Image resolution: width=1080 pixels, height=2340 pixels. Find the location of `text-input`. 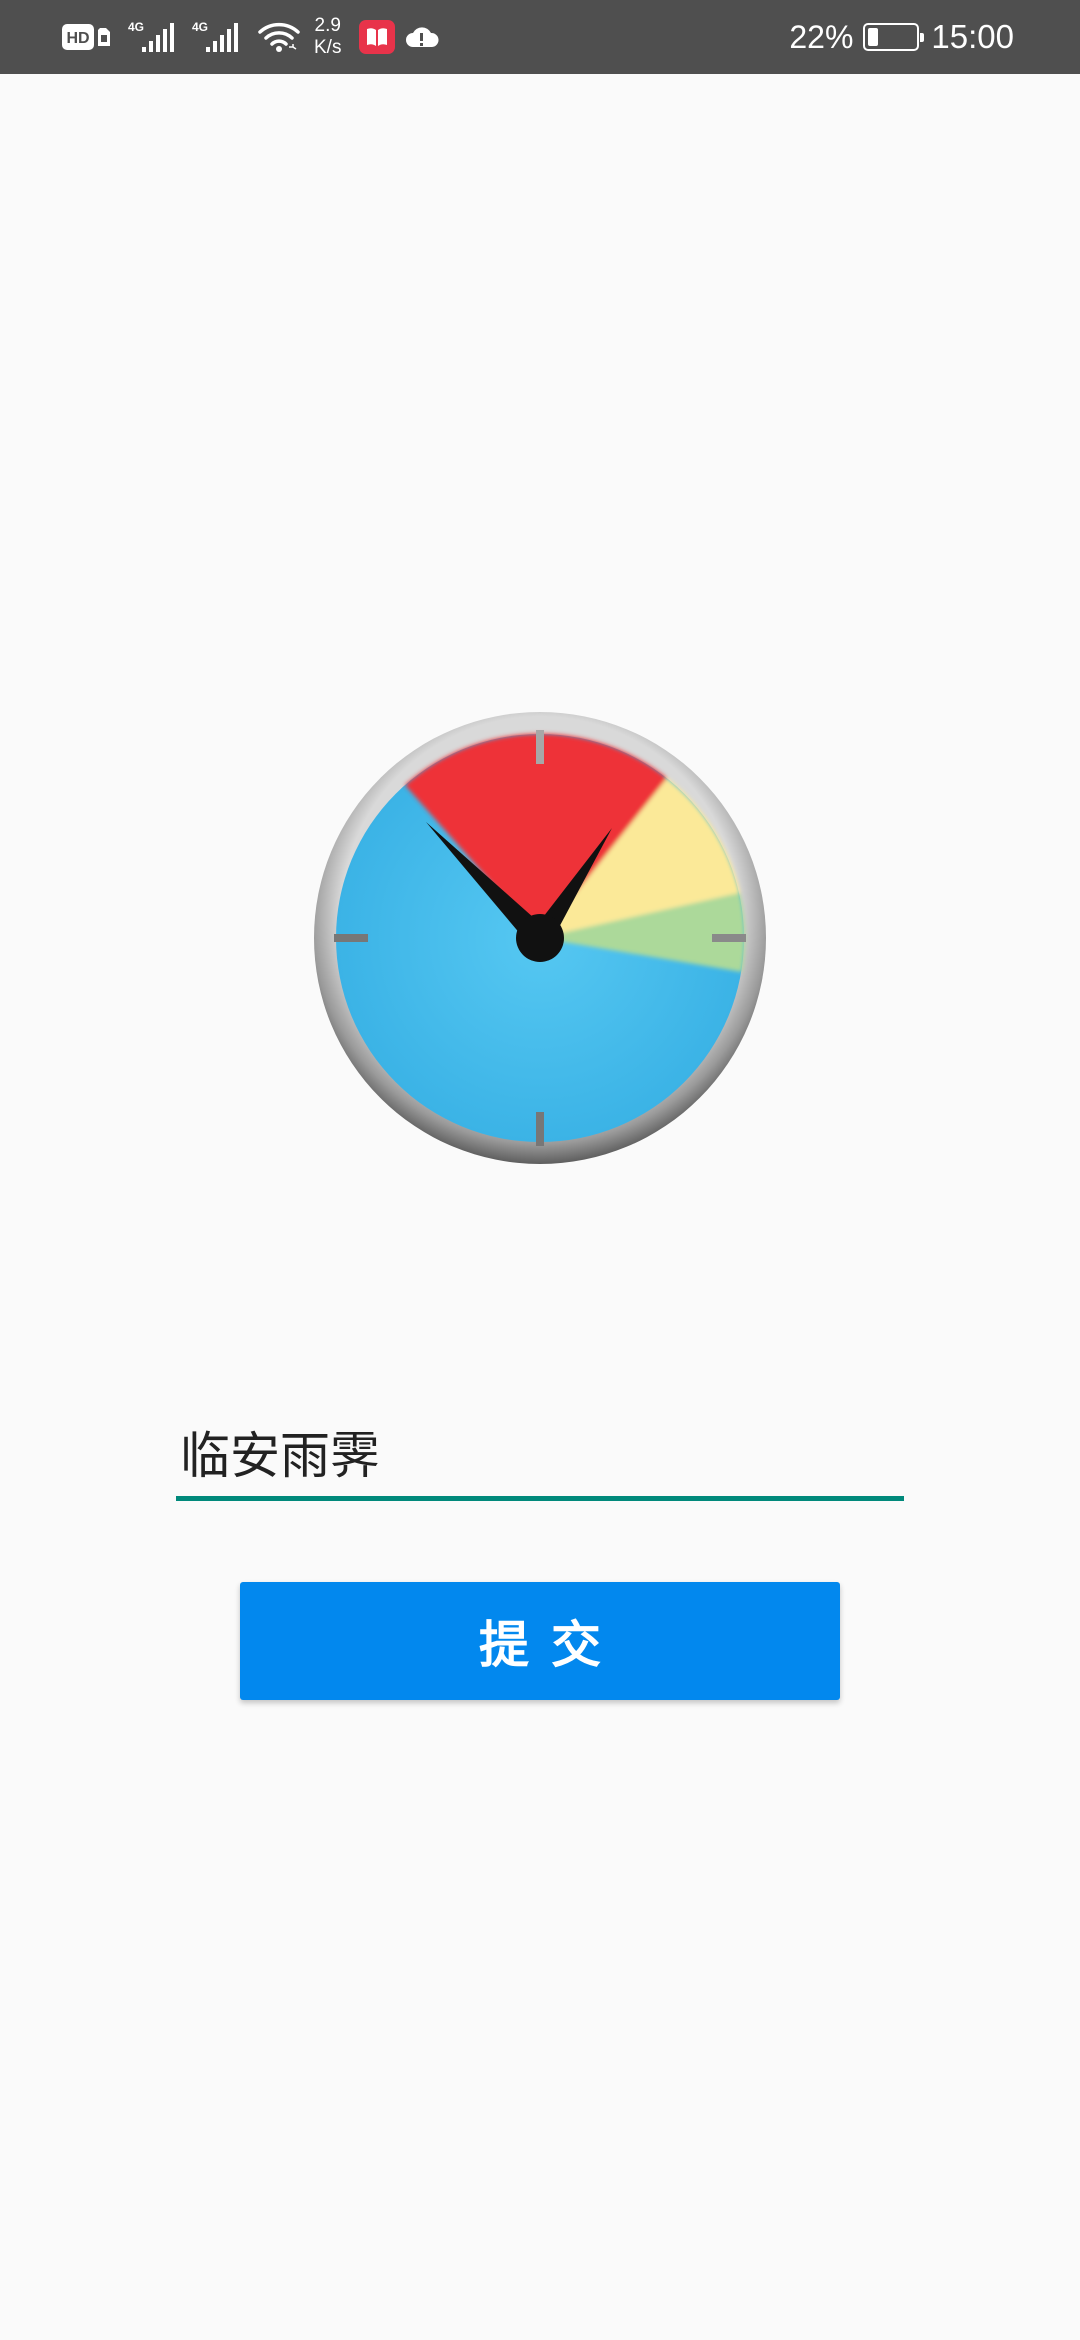

text-input is located at coordinates (540, 1458).